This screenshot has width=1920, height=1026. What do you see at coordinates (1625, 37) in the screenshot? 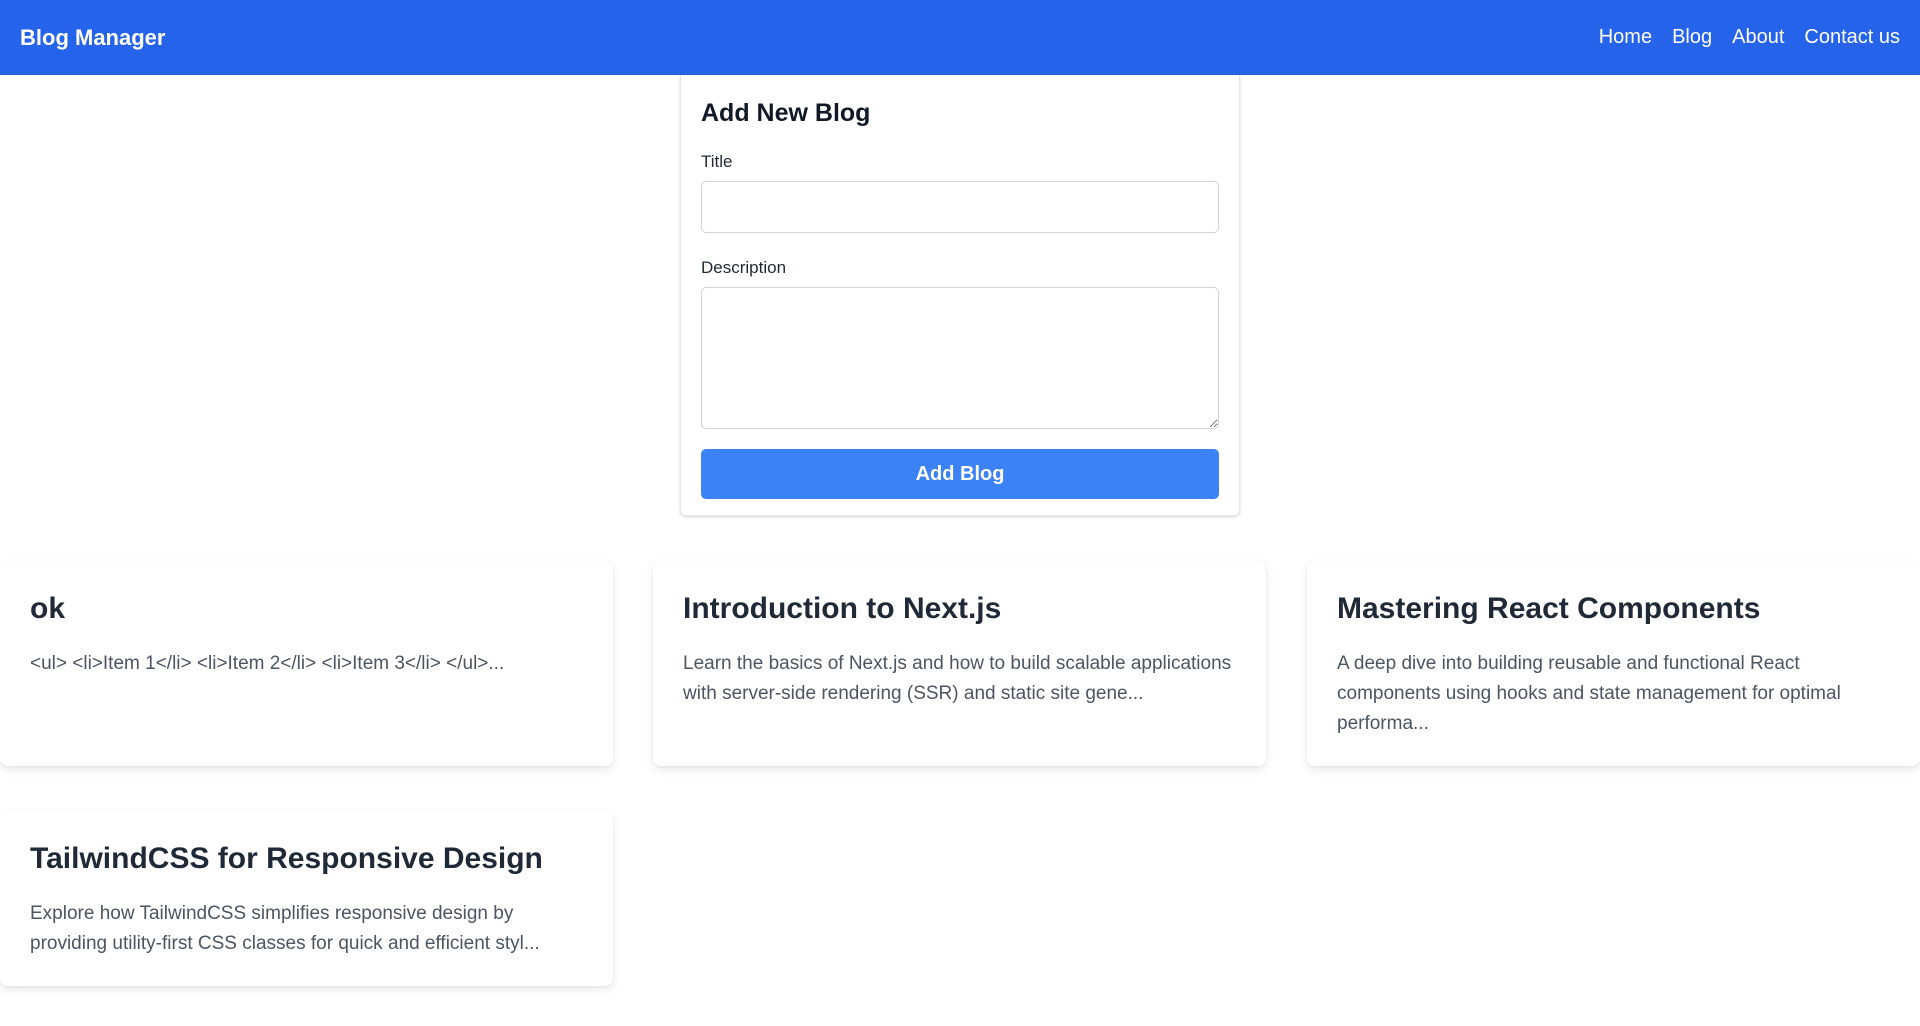
I see `nav-link-home: Home` at bounding box center [1625, 37].